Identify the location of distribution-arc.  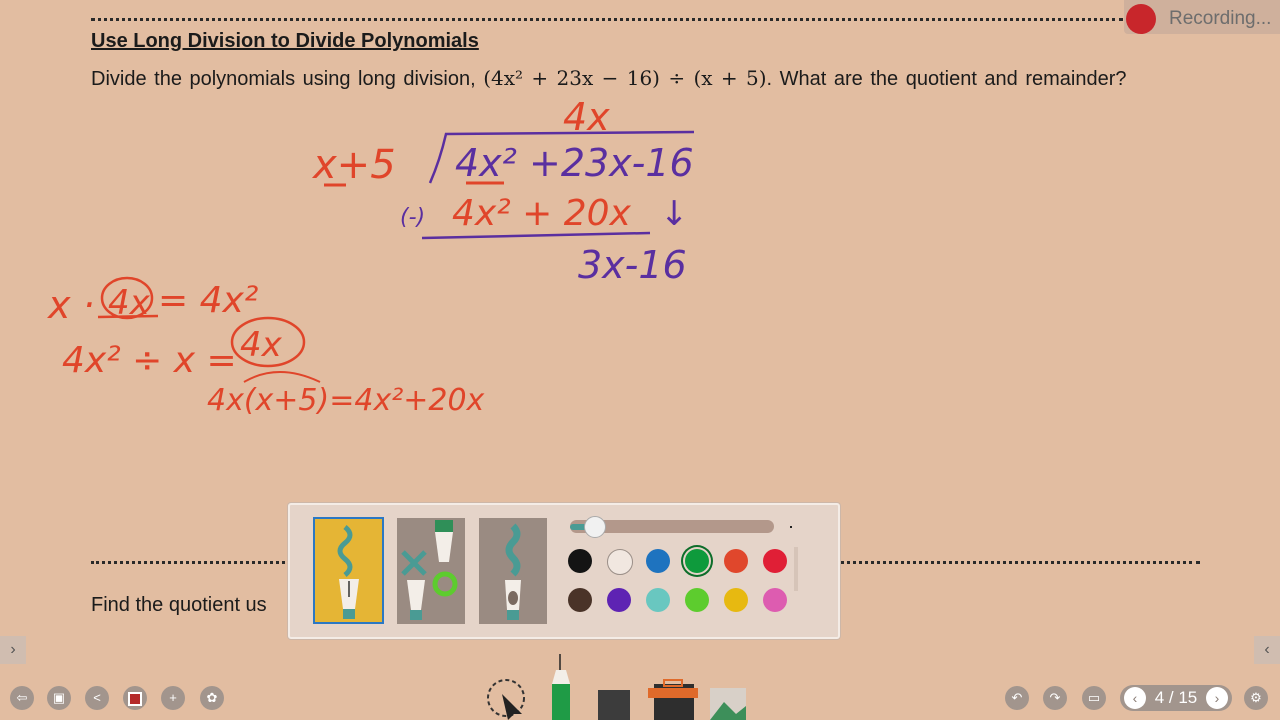
(282, 377).